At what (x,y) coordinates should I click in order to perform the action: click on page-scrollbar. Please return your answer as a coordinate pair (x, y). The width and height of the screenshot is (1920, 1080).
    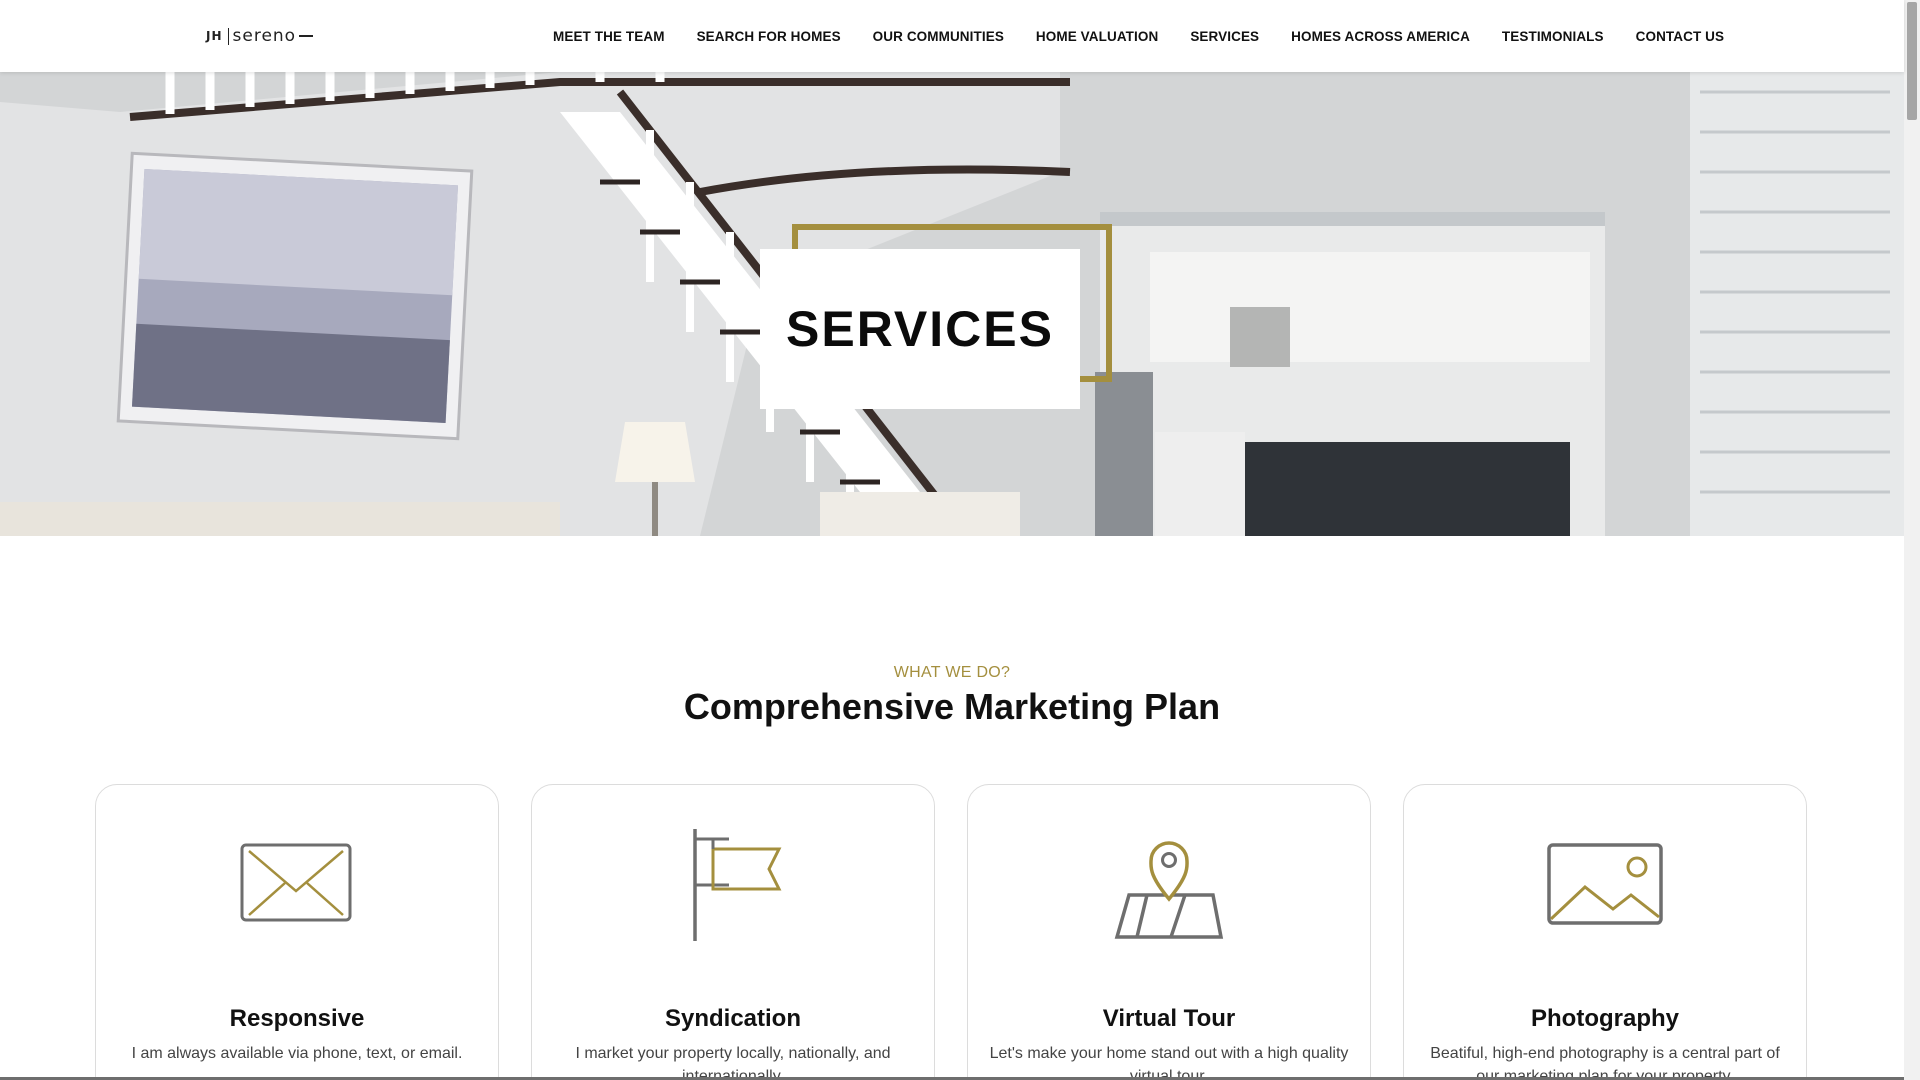
    Looking at the image, I should click on (1912, 540).